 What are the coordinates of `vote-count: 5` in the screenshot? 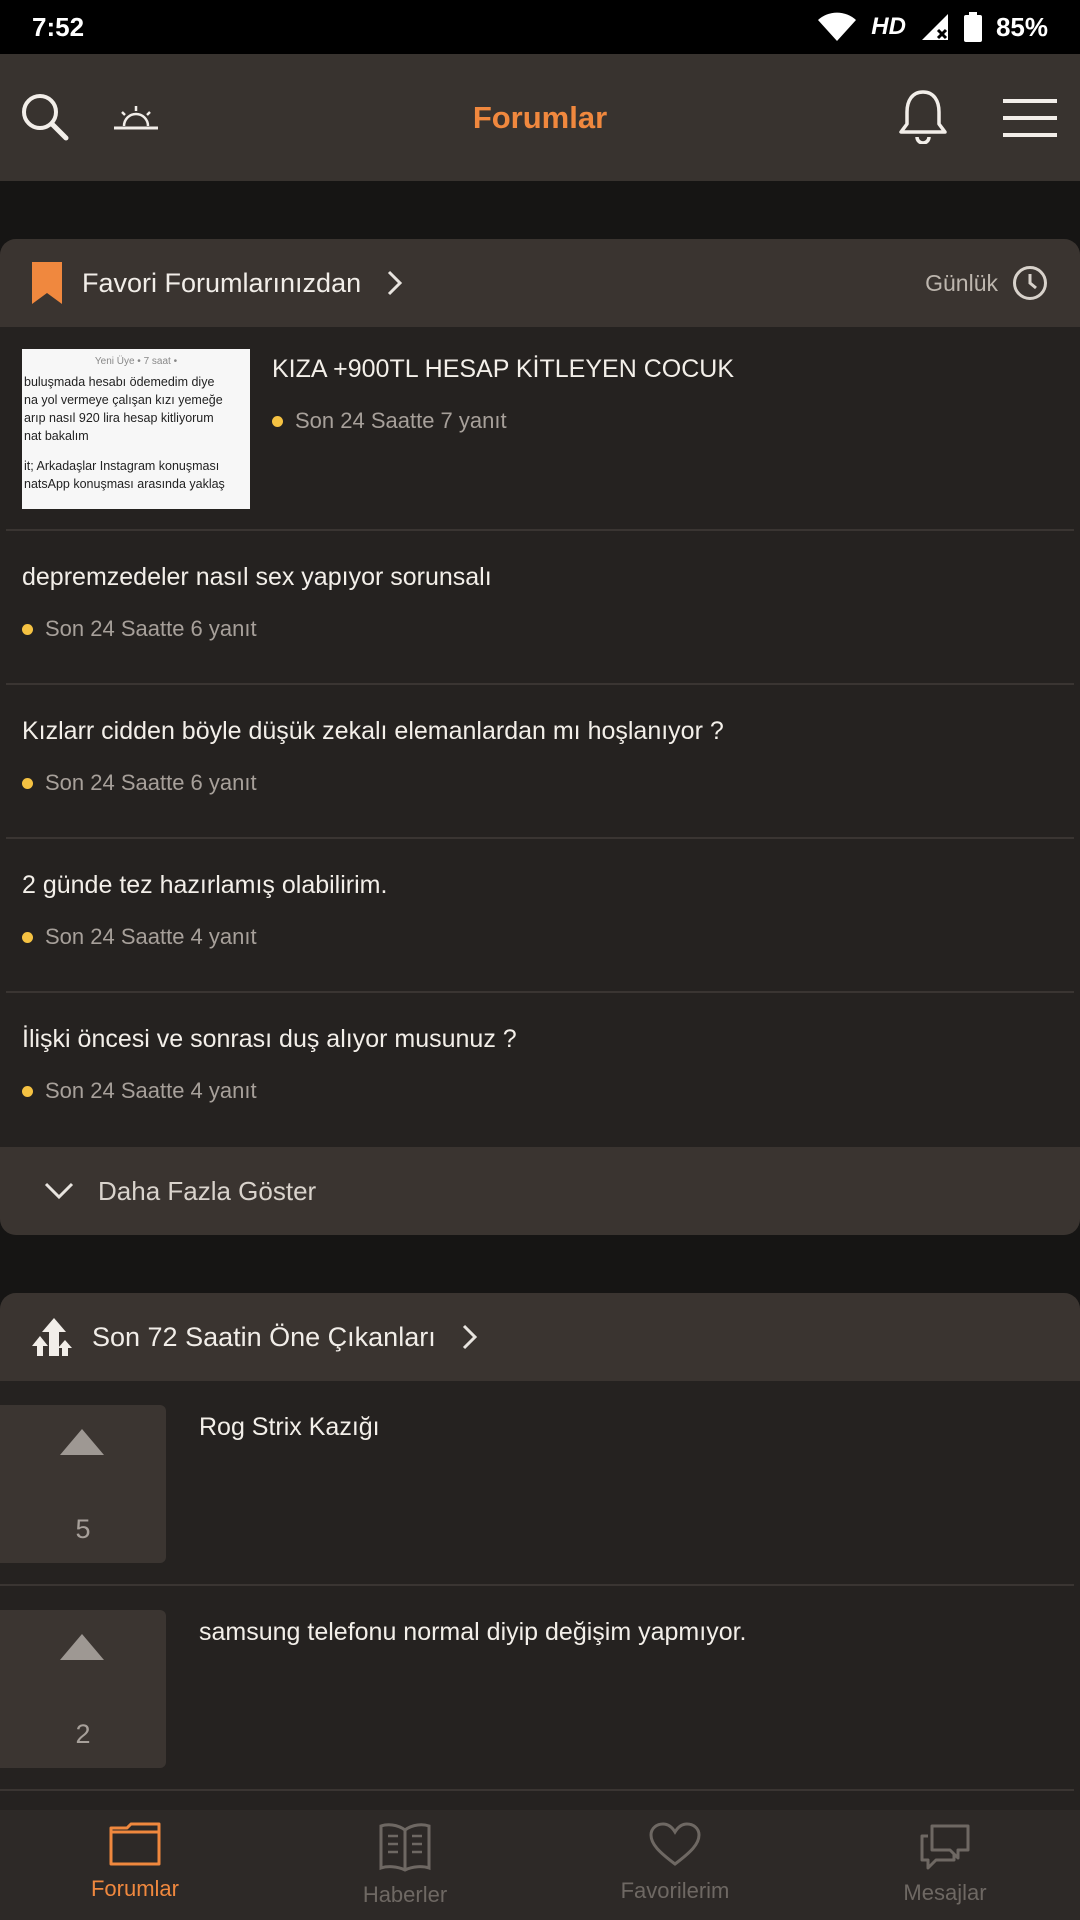 It's located at (83, 1529).